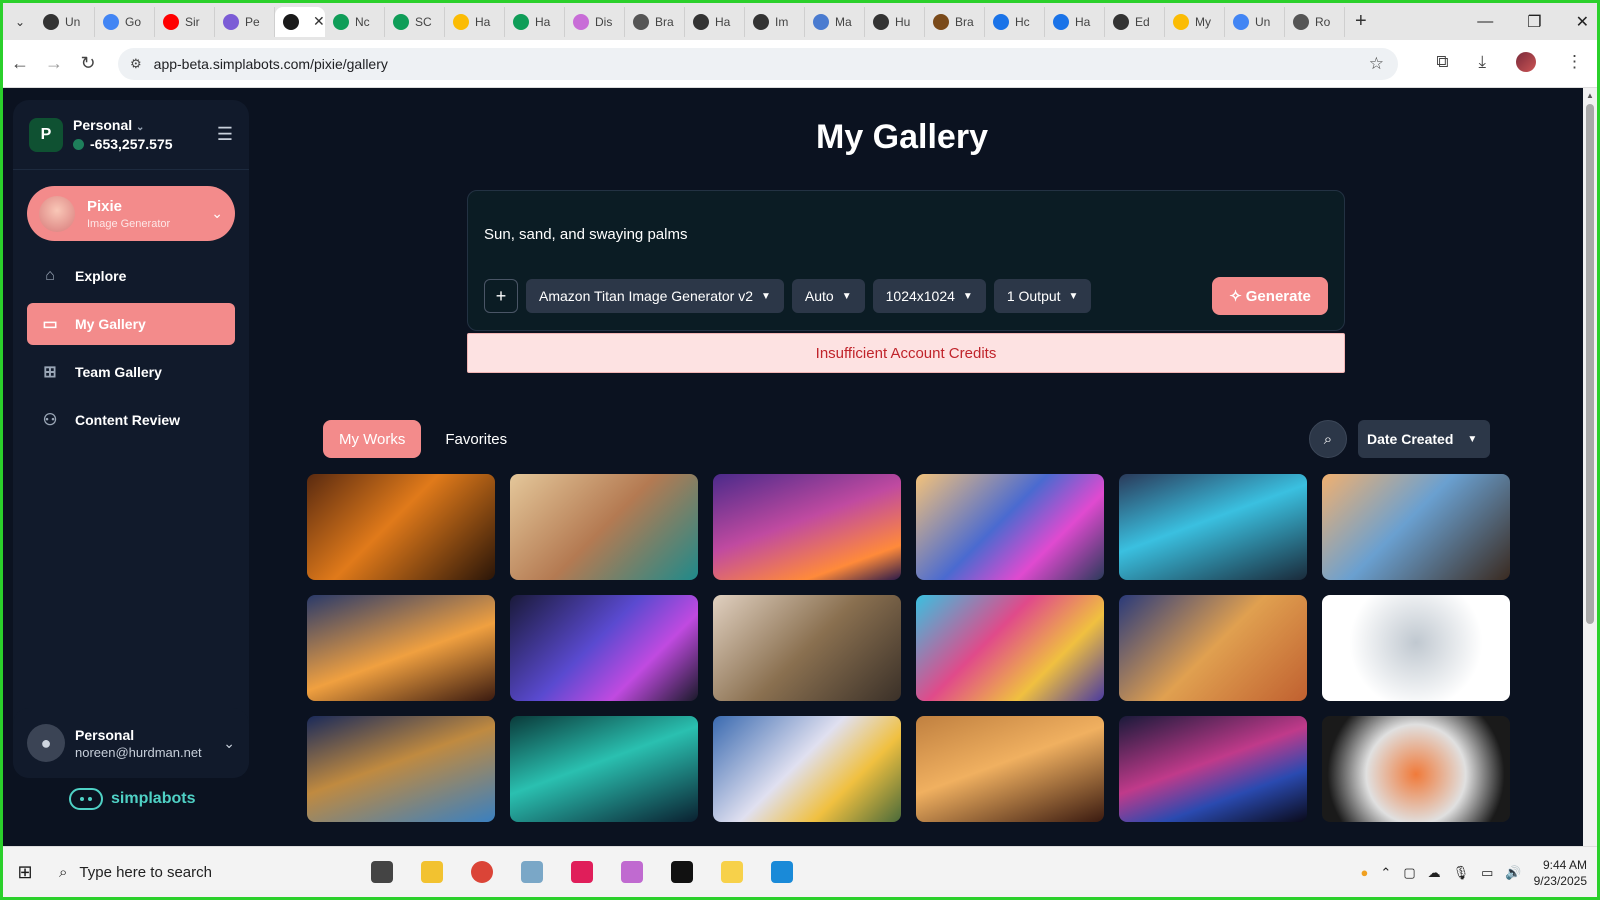 Image resolution: width=1600 pixels, height=900 pixels. Describe the element at coordinates (501, 296) in the screenshot. I see `add-attachment-button: +` at that location.